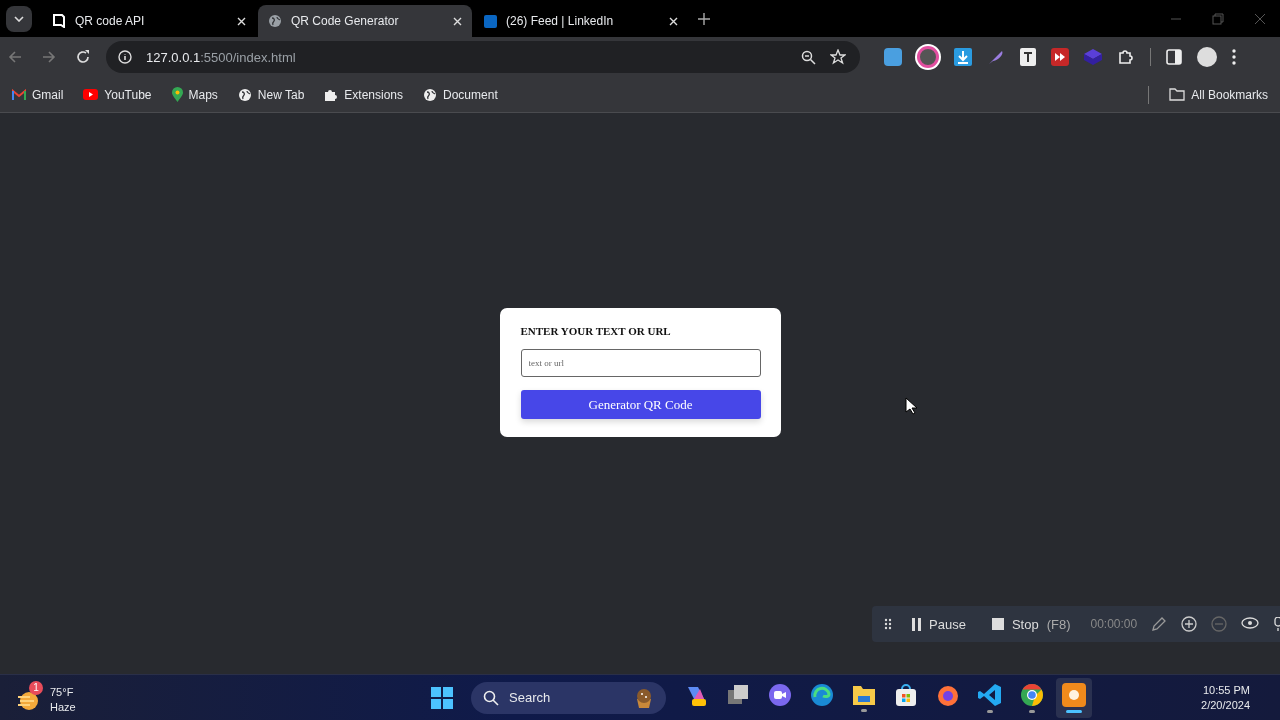 The image size is (1280, 720). I want to click on clock-time: 10:55 PM, so click(1226, 690).